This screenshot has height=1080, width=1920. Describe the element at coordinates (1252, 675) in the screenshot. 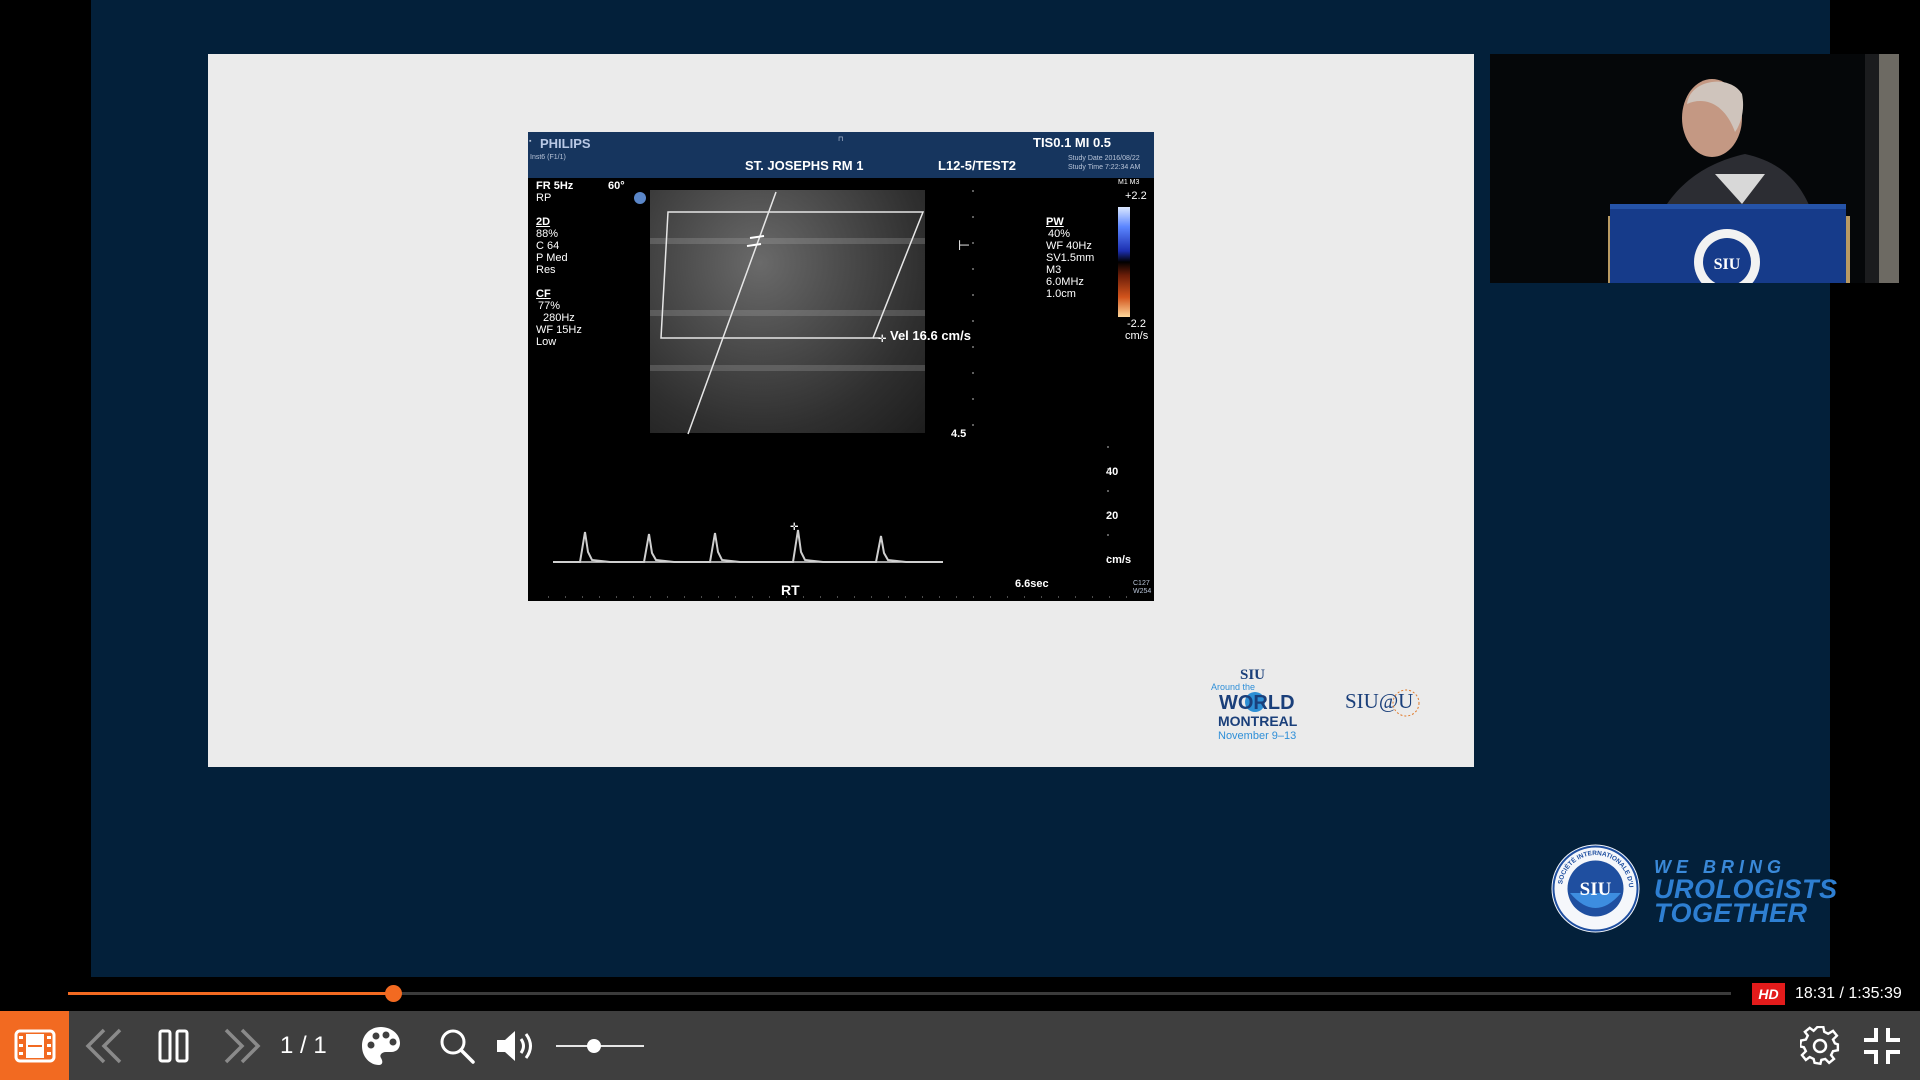

I see `logo-siu-text: SIU` at that location.